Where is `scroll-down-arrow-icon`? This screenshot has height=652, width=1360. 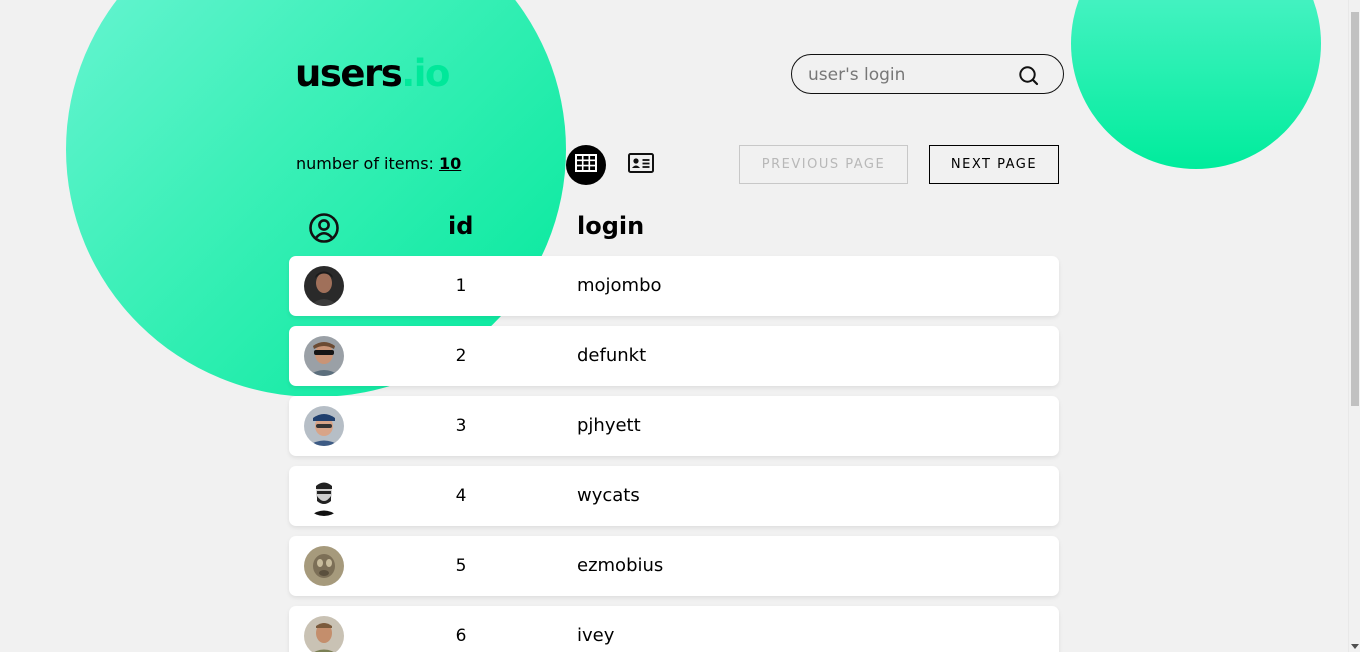
scroll-down-arrow-icon is located at coordinates (1355, 646).